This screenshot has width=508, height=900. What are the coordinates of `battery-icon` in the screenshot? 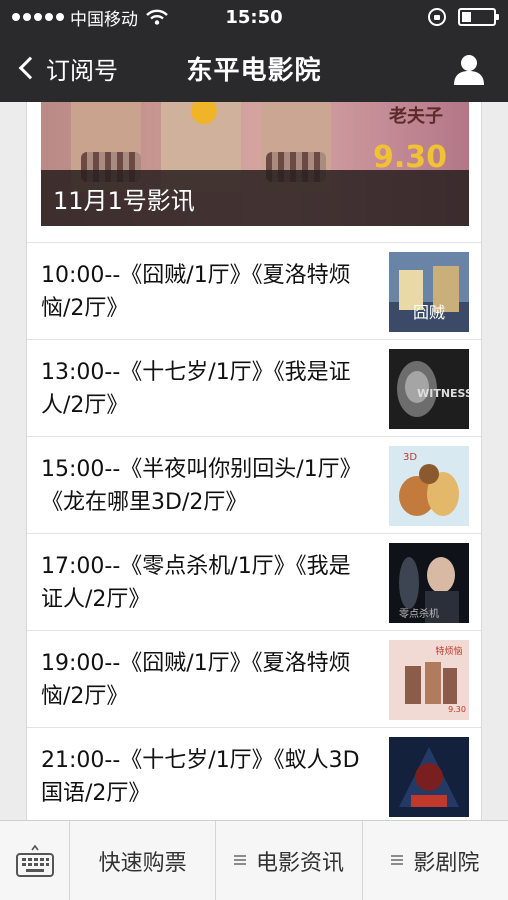 It's located at (478, 17).